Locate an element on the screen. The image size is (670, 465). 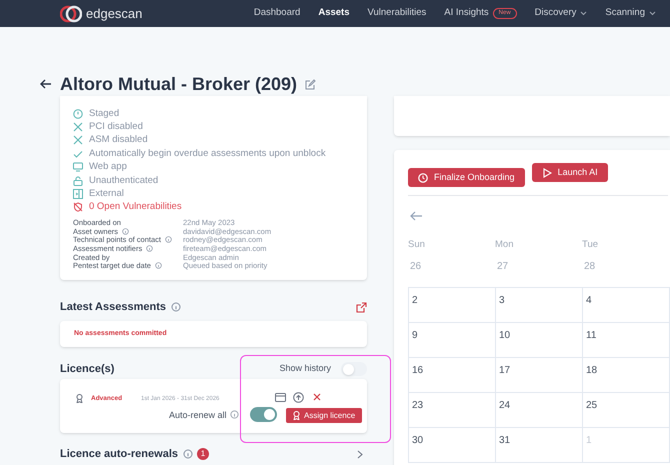
nav-link: Dashboard is located at coordinates (277, 13).